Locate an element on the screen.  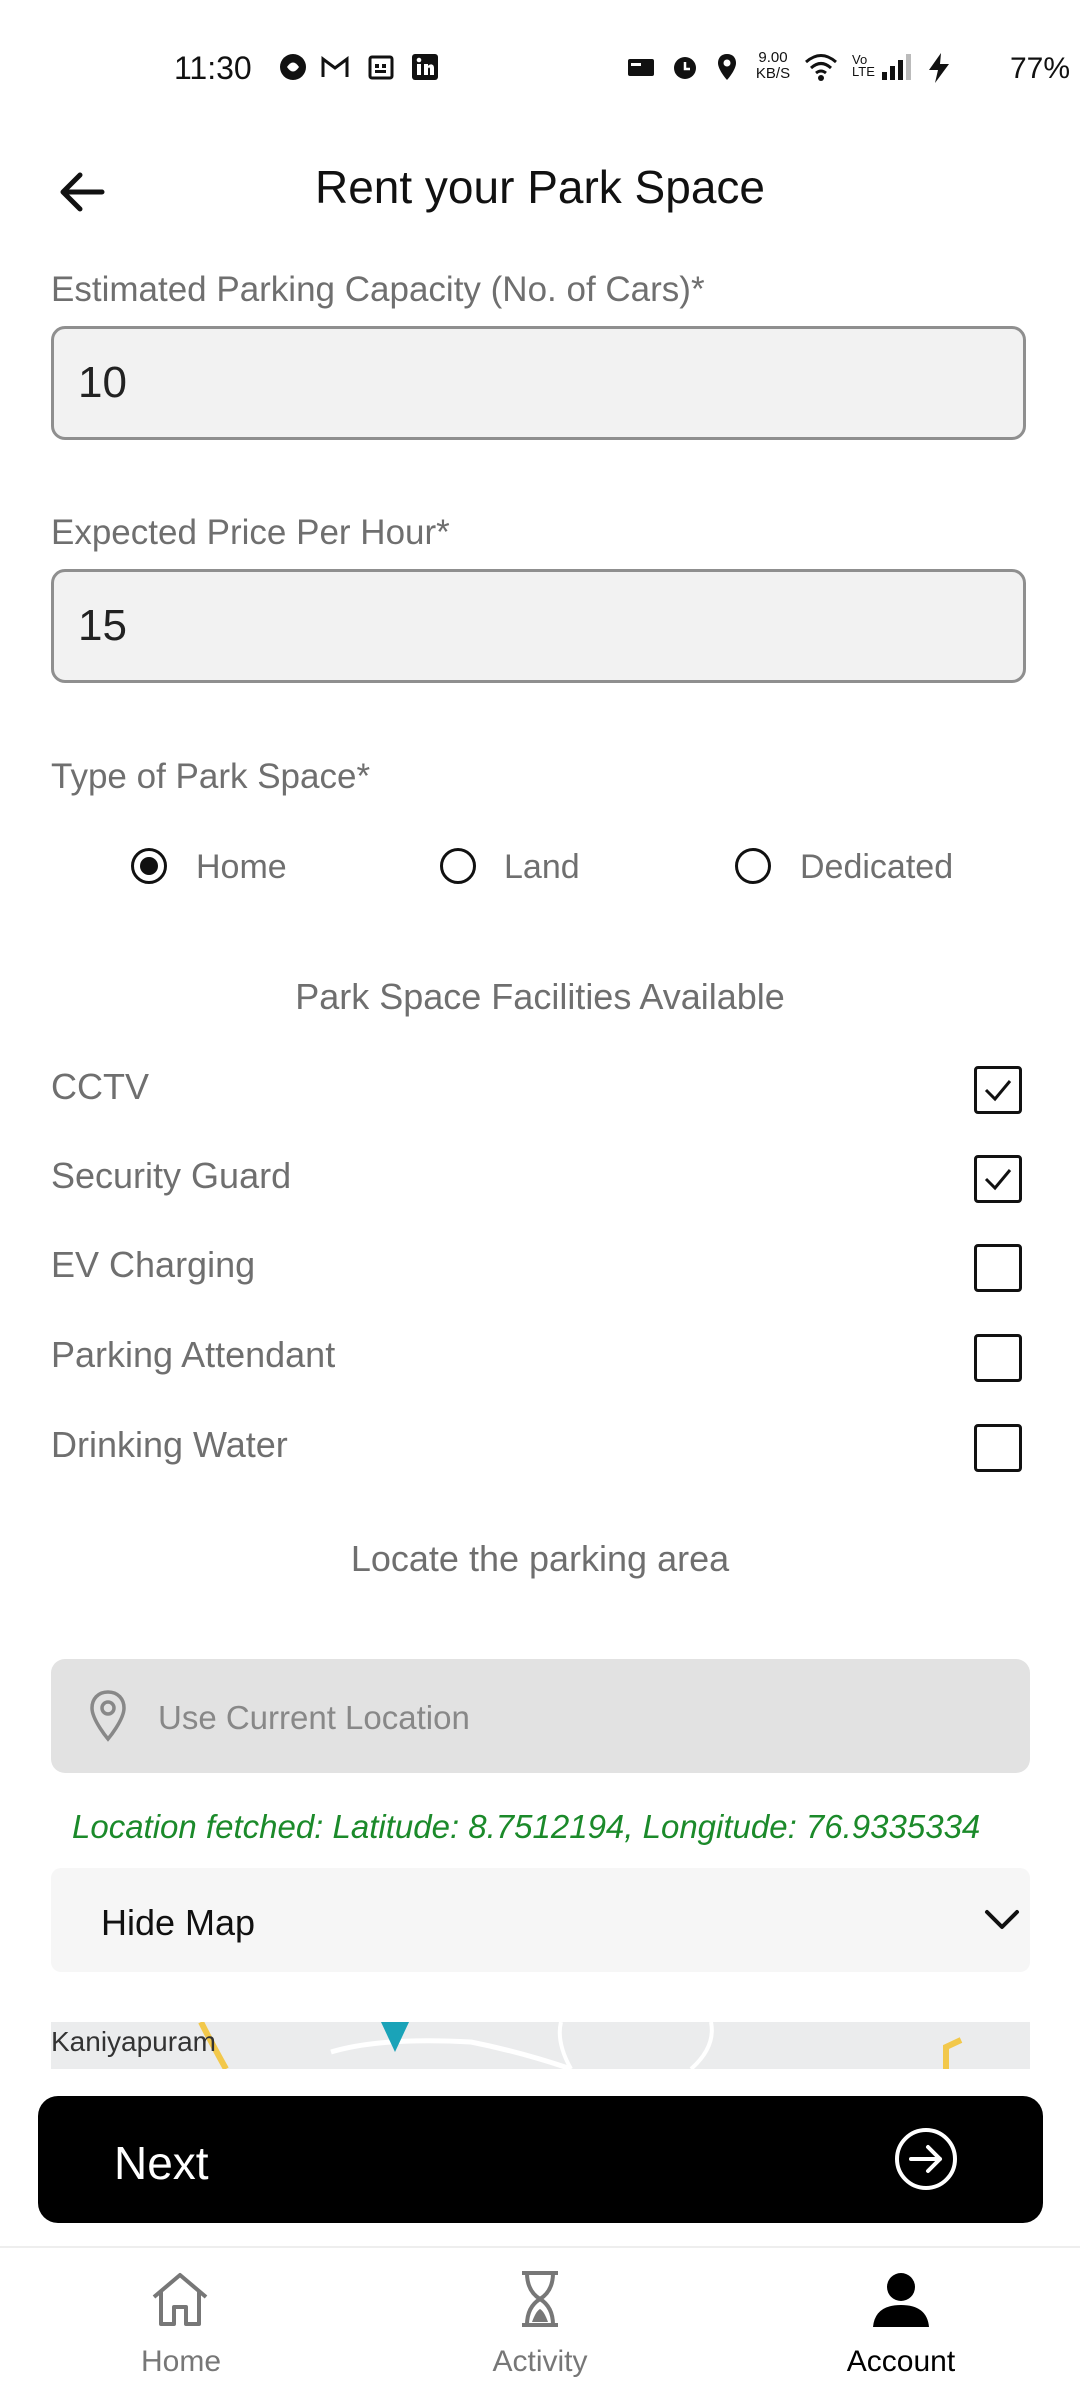
signal-icon is located at coordinates (895, 67).